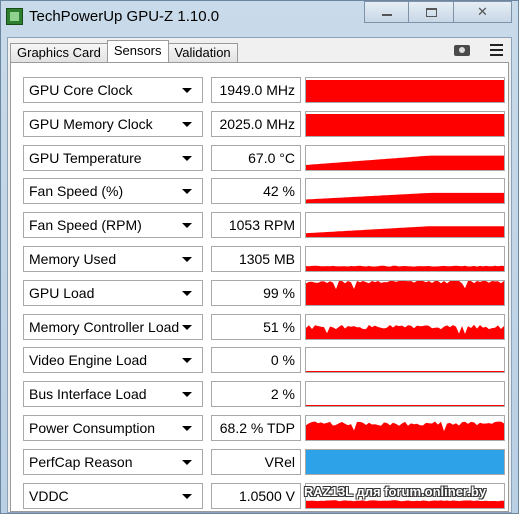  Describe the element at coordinates (81, 90) in the screenshot. I see `sensor-label: GPU Core Clock` at that location.